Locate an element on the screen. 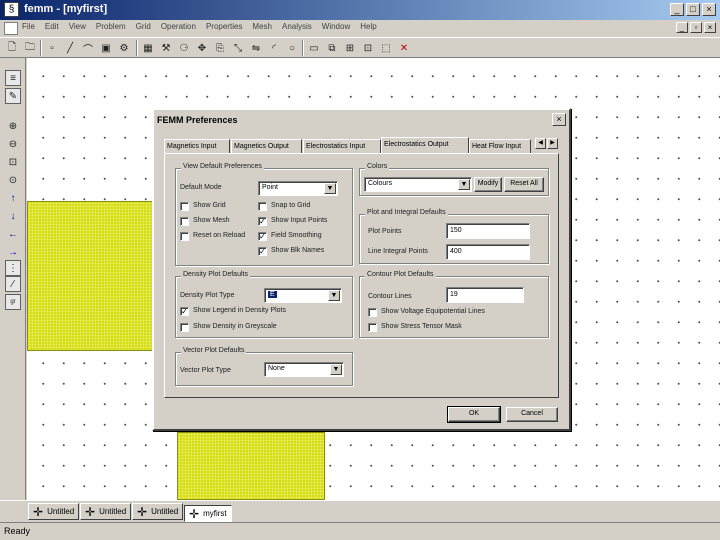 This screenshot has width=720, height=540. line-integral-points-input: 400 is located at coordinates (488, 252).